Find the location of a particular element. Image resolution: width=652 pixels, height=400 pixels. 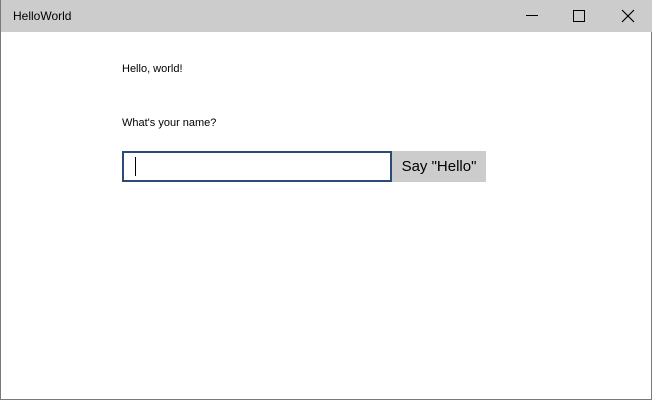

greeting-text: Hello, world! is located at coordinates (152, 69).